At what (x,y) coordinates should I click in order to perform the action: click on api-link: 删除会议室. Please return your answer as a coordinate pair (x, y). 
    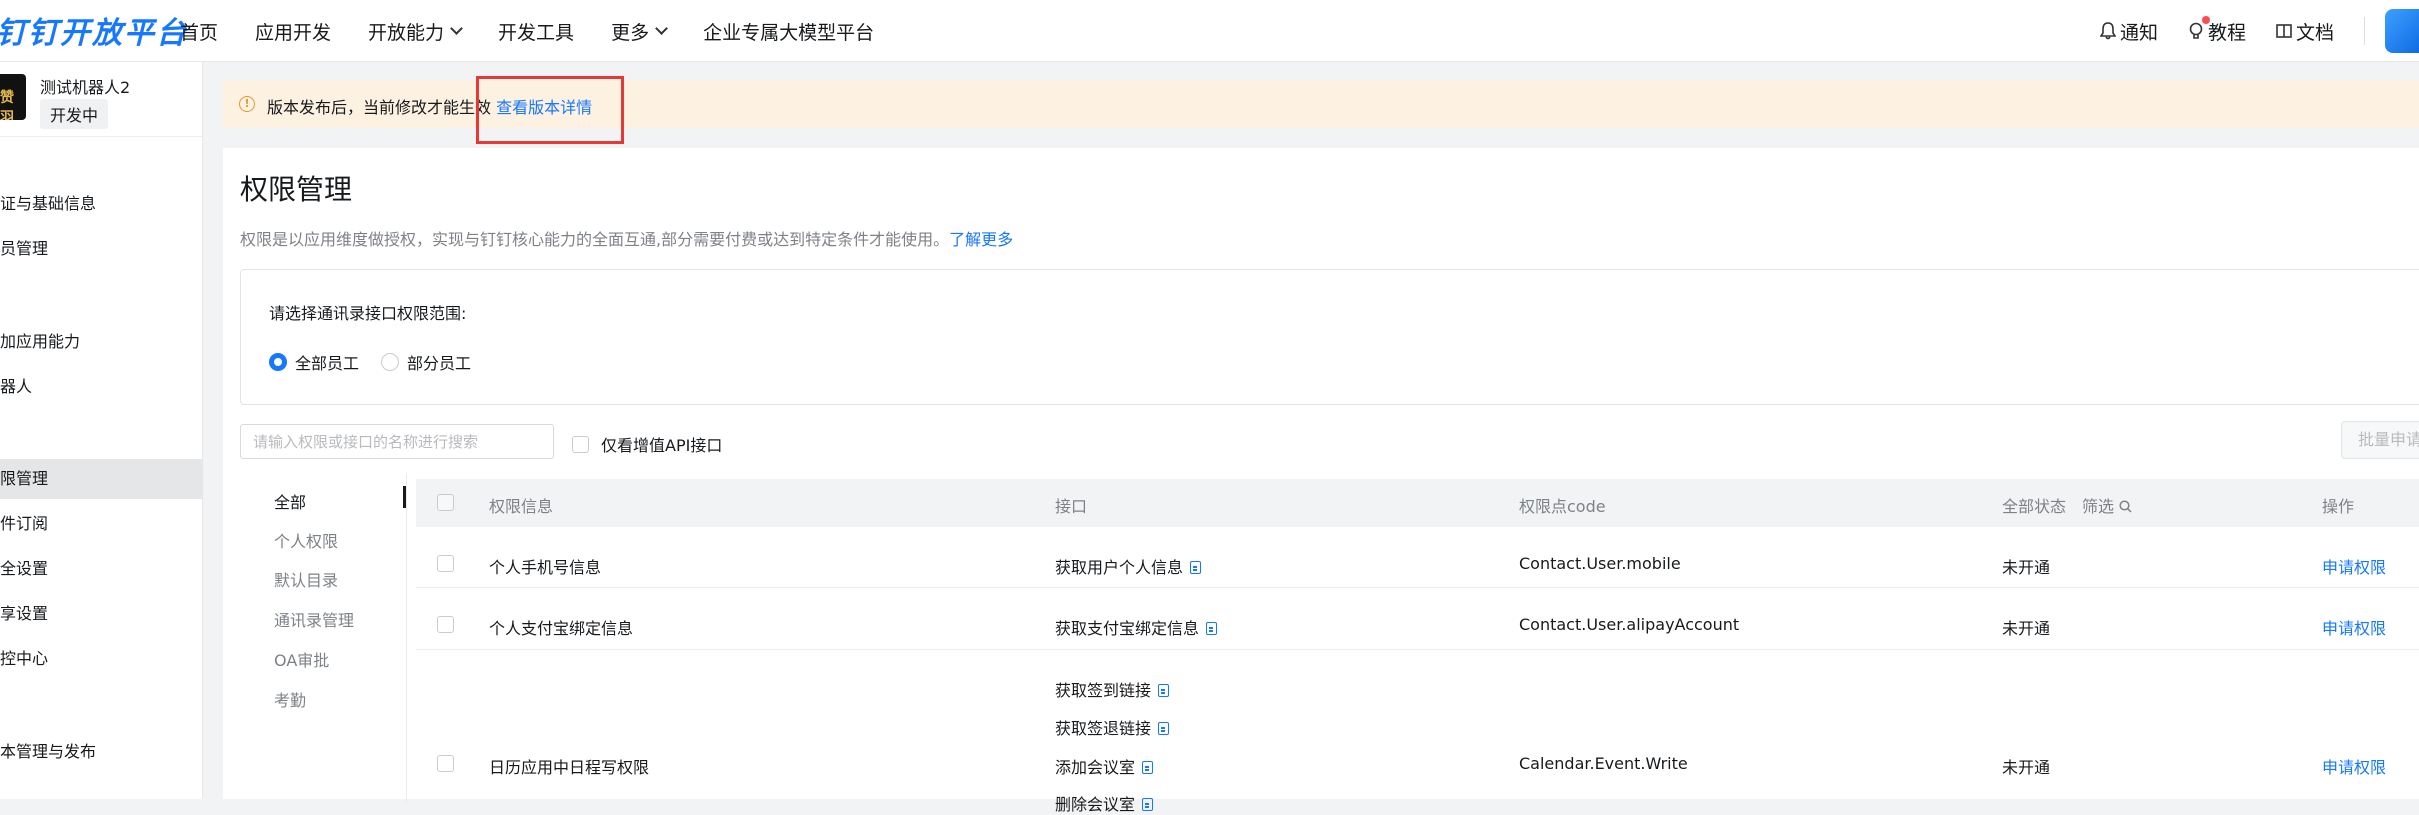
    Looking at the image, I should click on (1104, 803).